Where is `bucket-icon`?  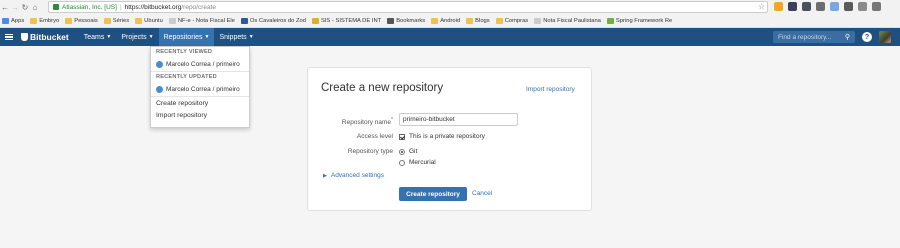 bucket-icon is located at coordinates (24, 37).